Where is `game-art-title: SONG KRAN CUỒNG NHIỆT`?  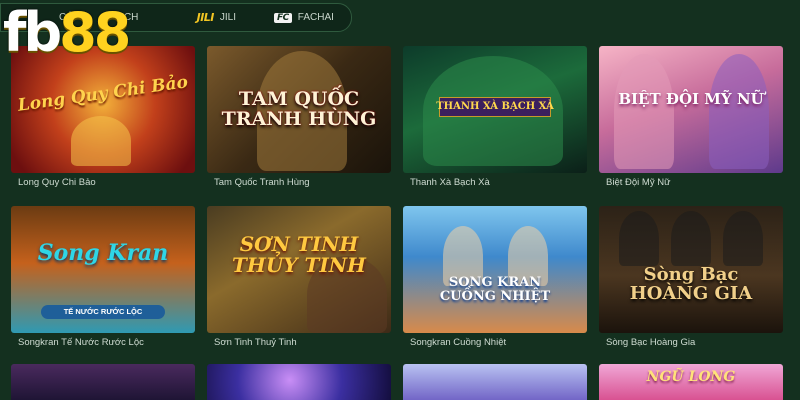 game-art-title: SONG KRAN CUỒNG NHIỆT is located at coordinates (495, 289).